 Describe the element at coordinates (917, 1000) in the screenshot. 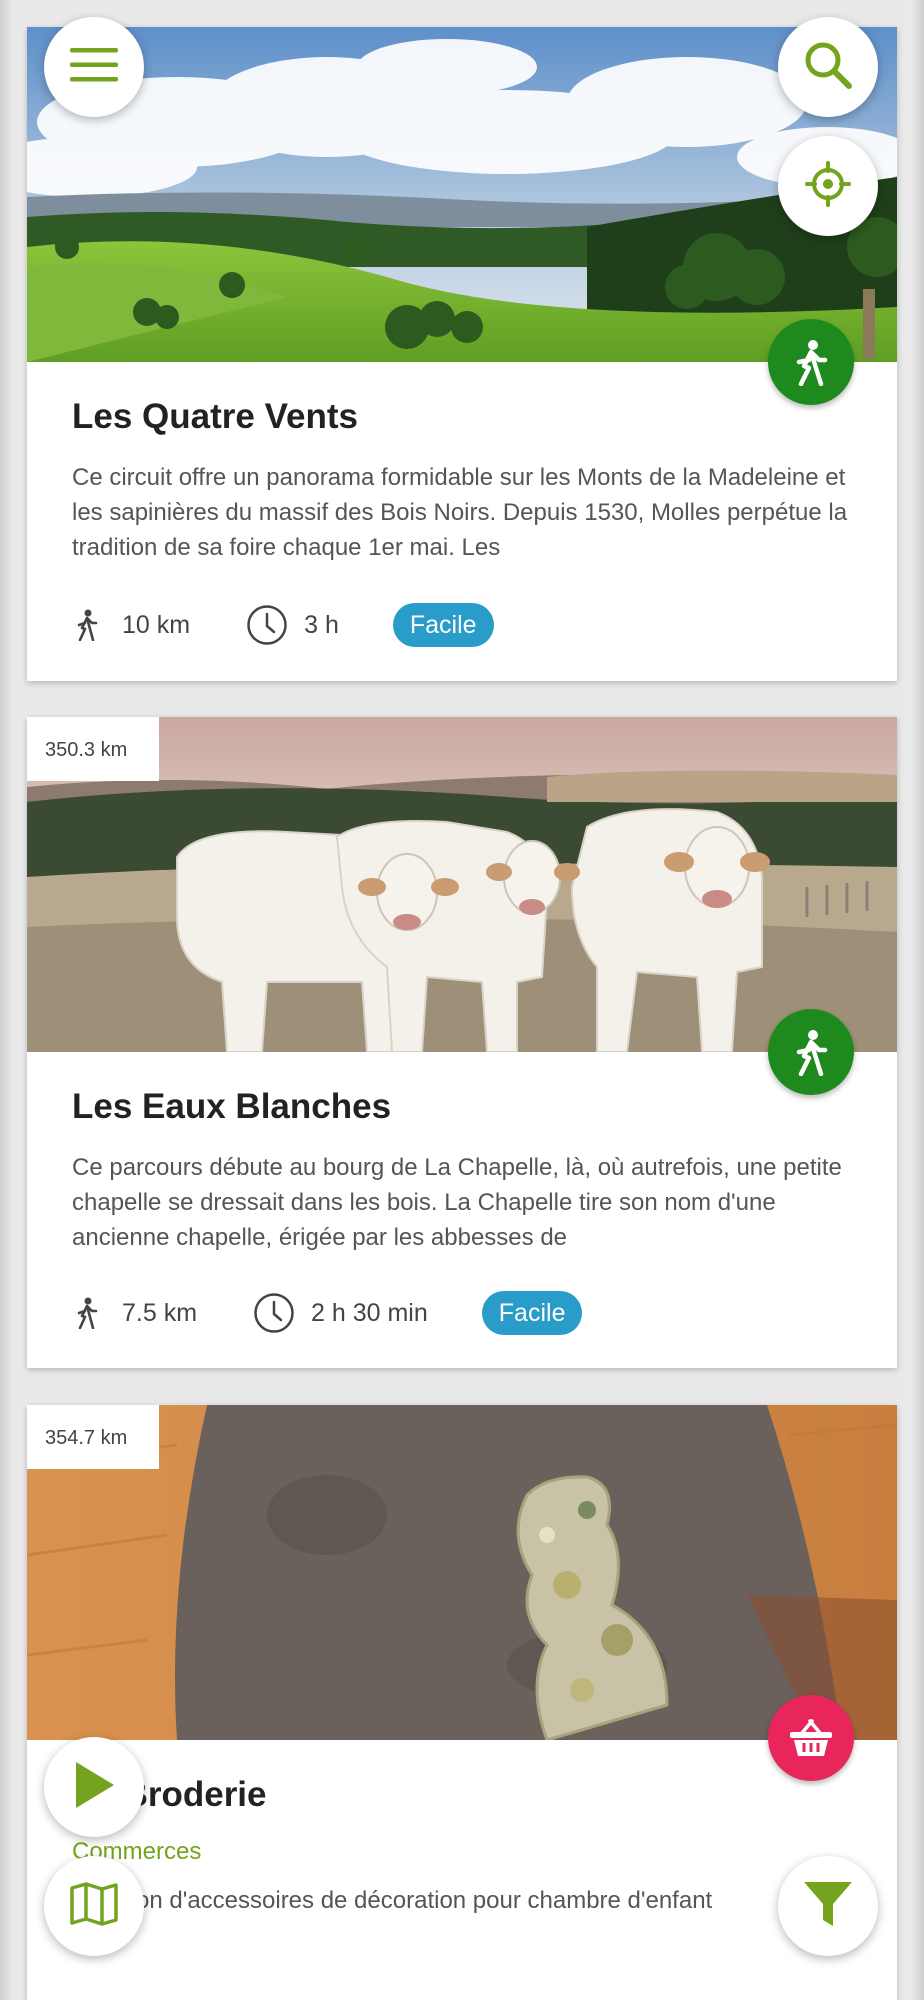

I see `screen-edge-right` at that location.